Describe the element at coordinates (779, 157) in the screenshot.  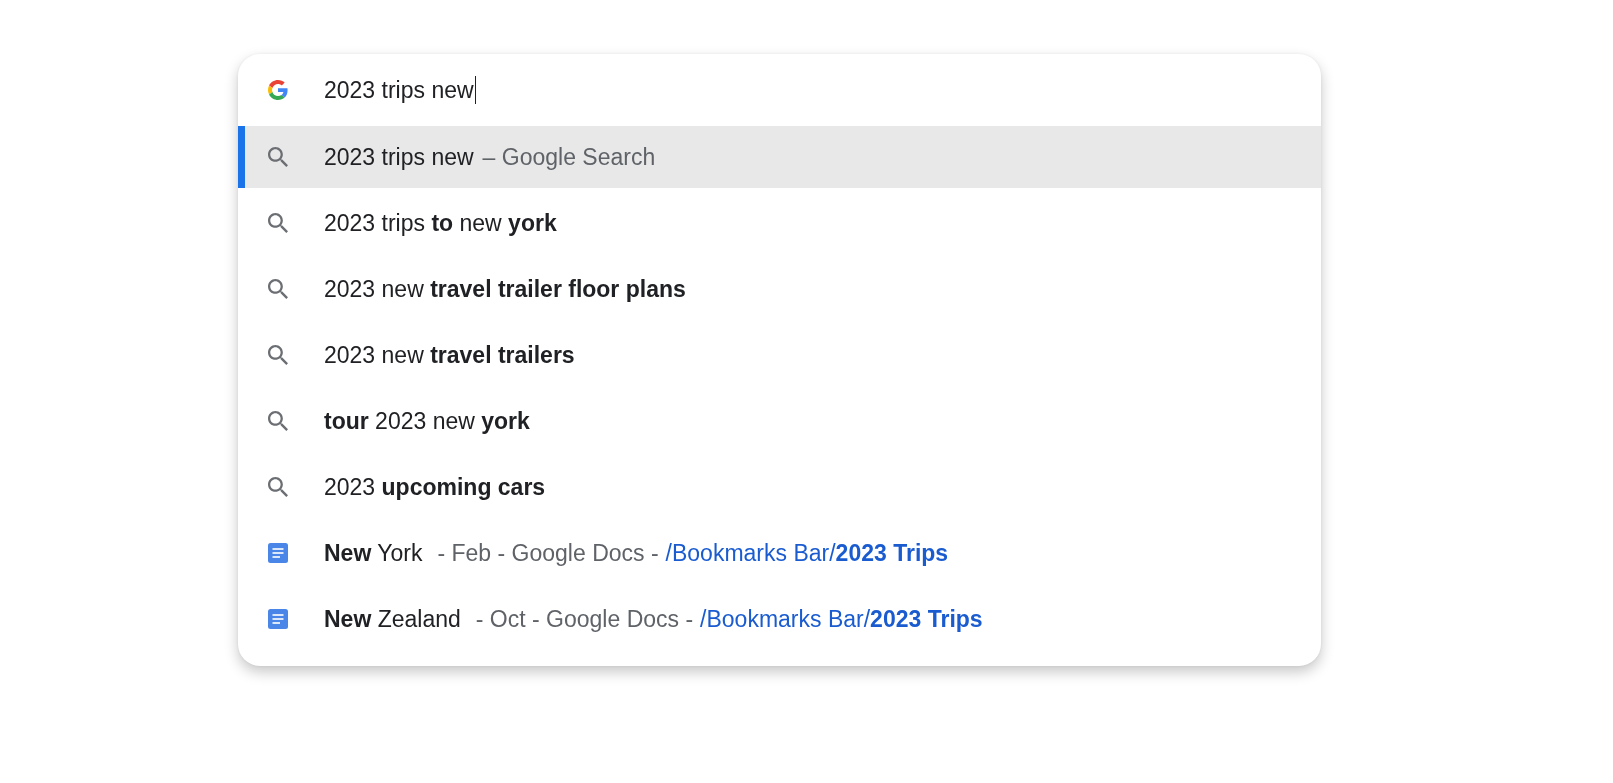
I see `suggestion-item: 2023 trips new – Google Search` at that location.